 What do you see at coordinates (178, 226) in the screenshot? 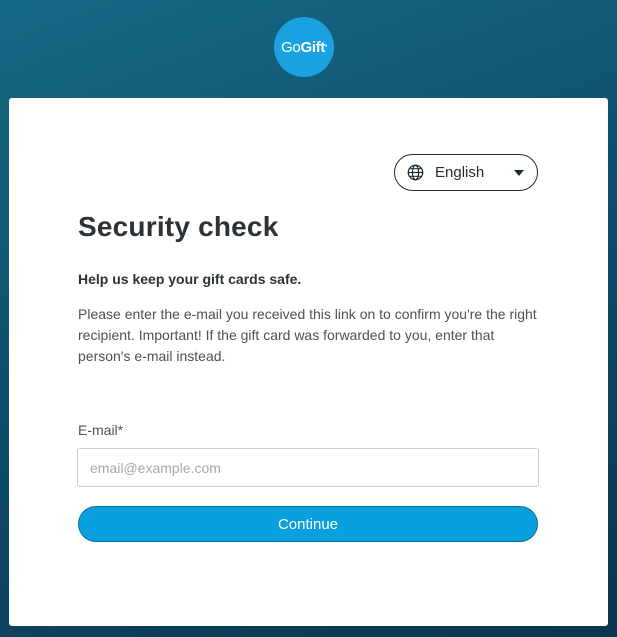
I see `page-title: Security check` at bounding box center [178, 226].